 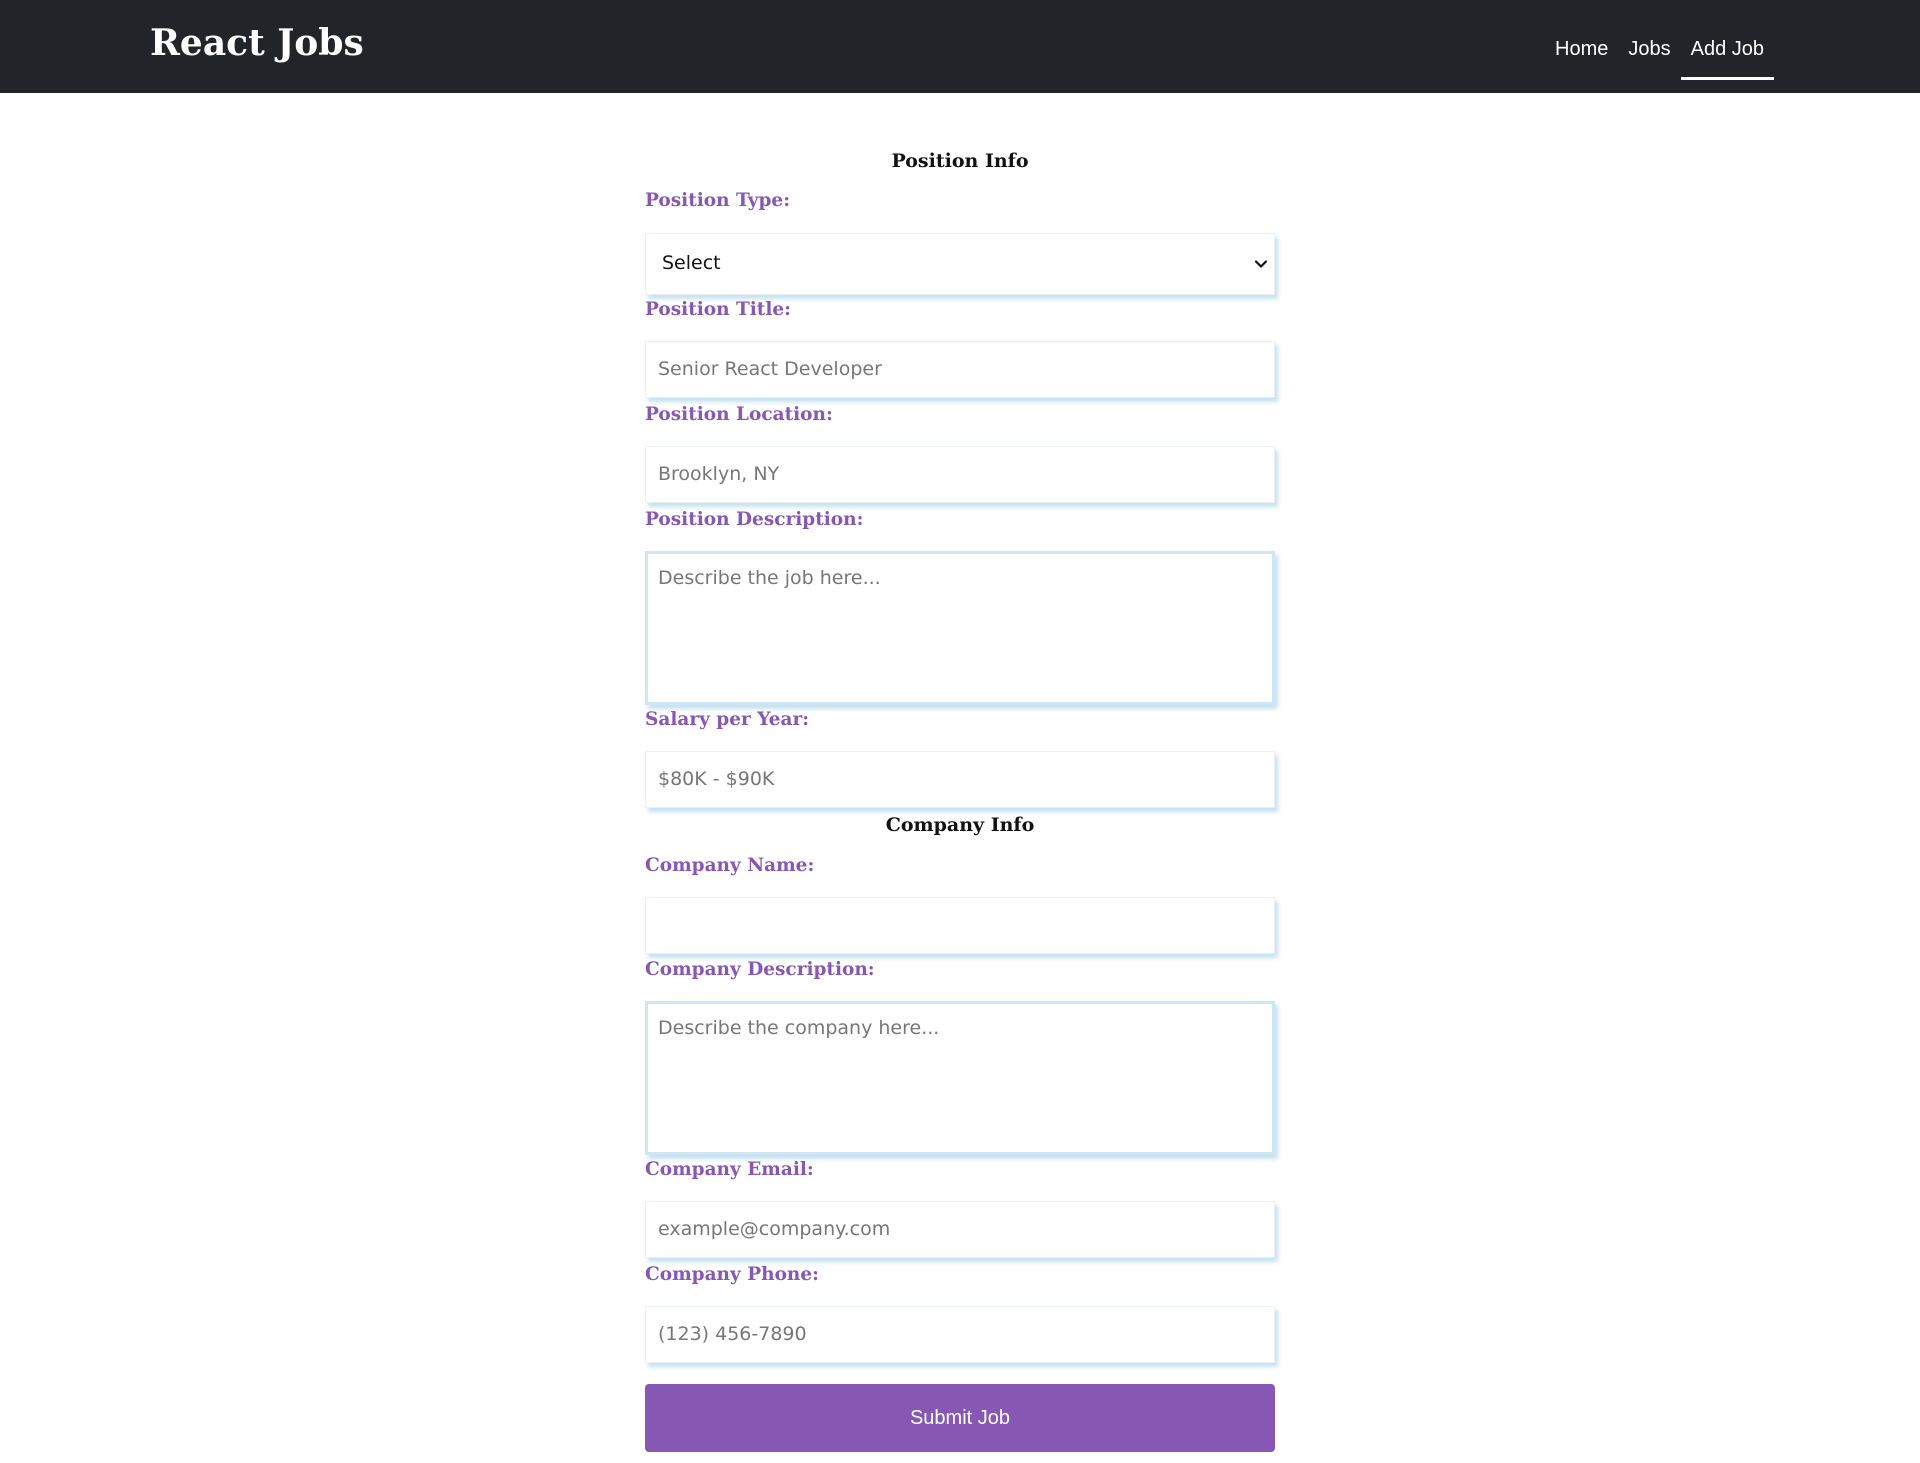 What do you see at coordinates (718, 309) in the screenshot?
I see `position-title-label: Position Title:` at bounding box center [718, 309].